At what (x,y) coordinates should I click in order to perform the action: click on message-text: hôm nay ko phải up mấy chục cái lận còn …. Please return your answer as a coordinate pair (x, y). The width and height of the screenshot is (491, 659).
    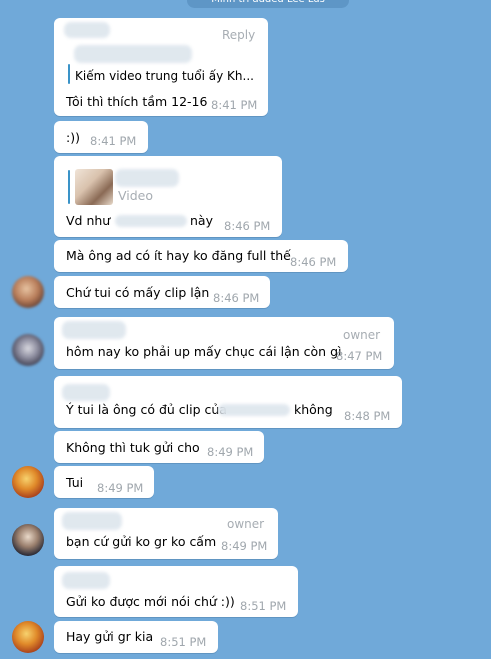
    Looking at the image, I should click on (204, 351).